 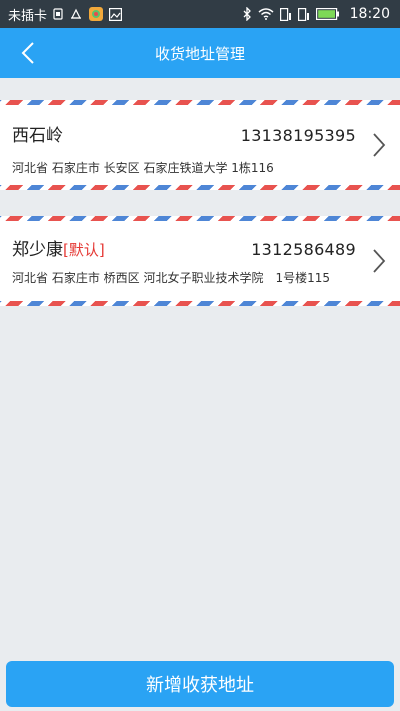 What do you see at coordinates (65, 14) in the screenshot?
I see `status-left: 未插卡` at bounding box center [65, 14].